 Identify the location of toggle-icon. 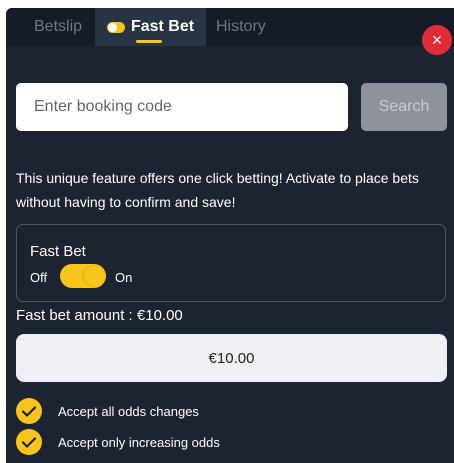
(115, 27).